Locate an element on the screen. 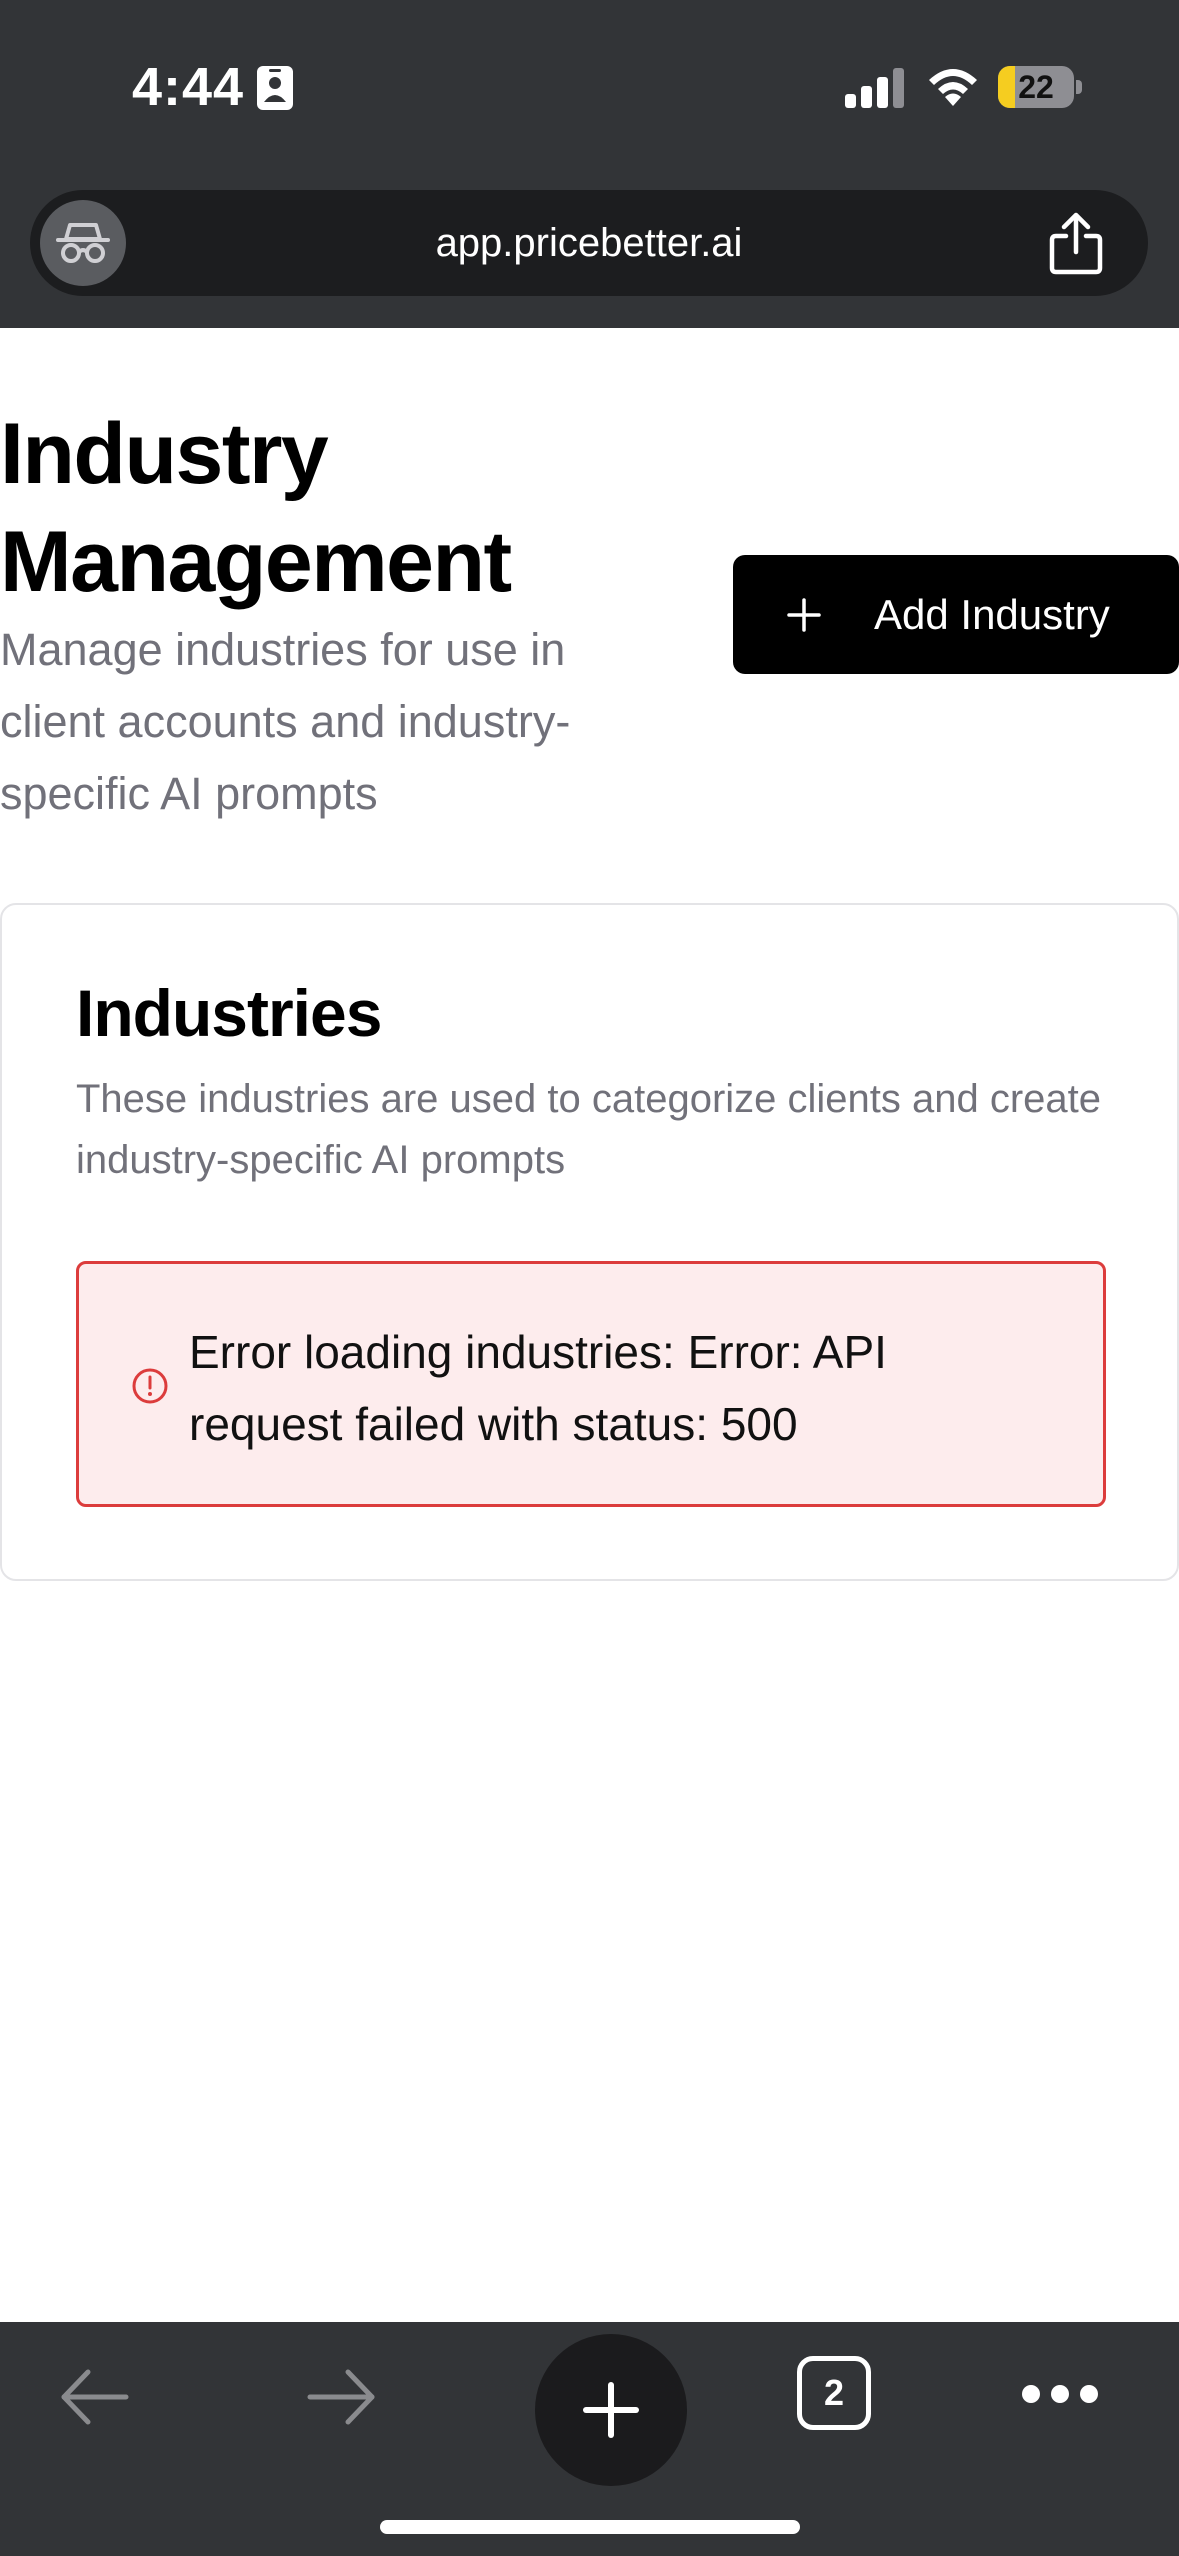  incognito-icon is located at coordinates (83, 243).